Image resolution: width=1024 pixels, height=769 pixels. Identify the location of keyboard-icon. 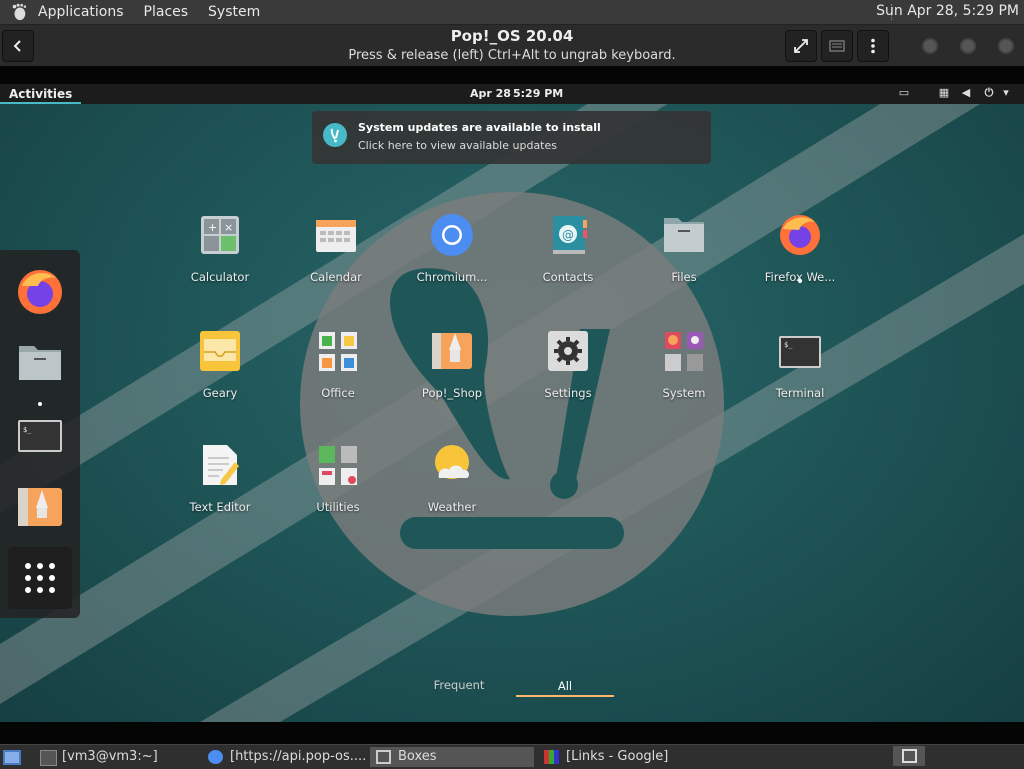
(837, 46).